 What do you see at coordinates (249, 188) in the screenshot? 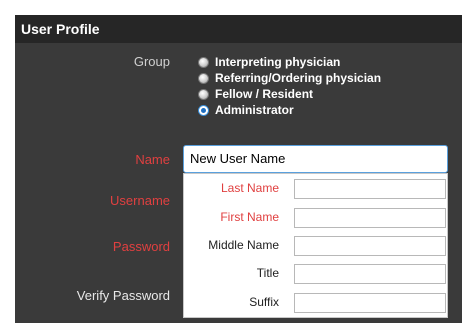
I see `last-name-label: Last Name` at bounding box center [249, 188].